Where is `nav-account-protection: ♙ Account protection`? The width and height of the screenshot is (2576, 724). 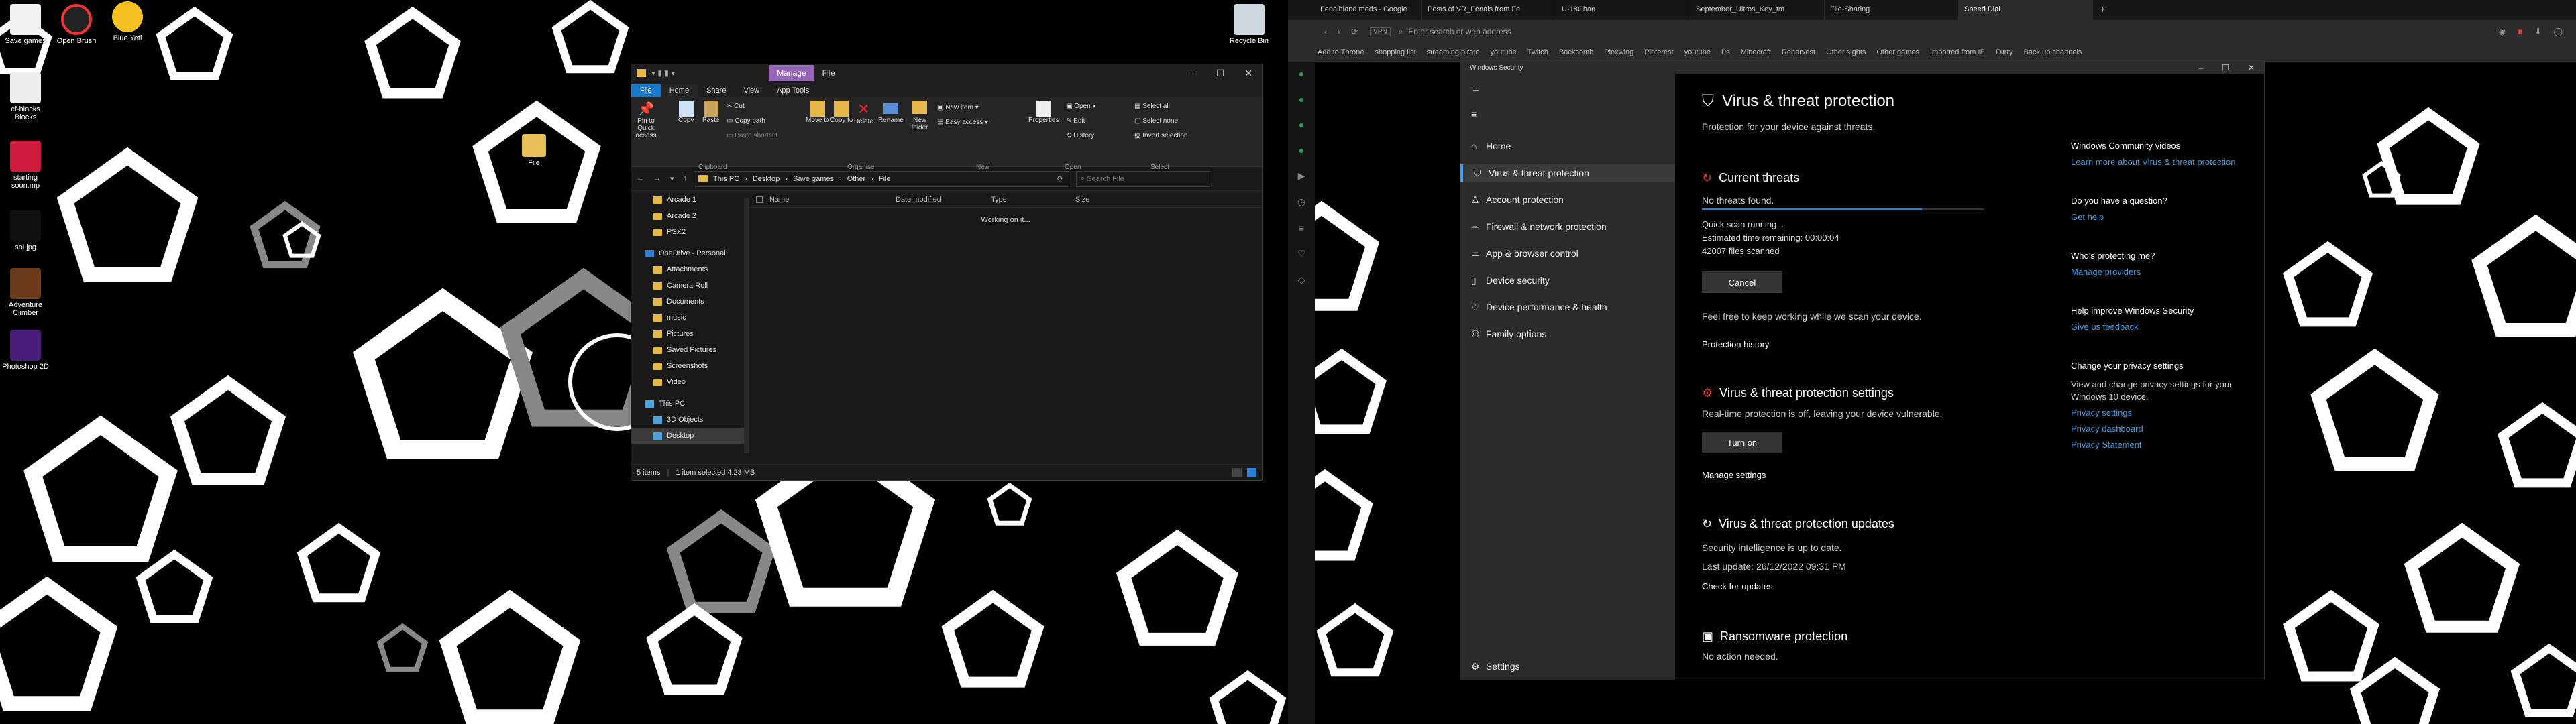 nav-account-protection: ♙ Account protection is located at coordinates (1517, 199).